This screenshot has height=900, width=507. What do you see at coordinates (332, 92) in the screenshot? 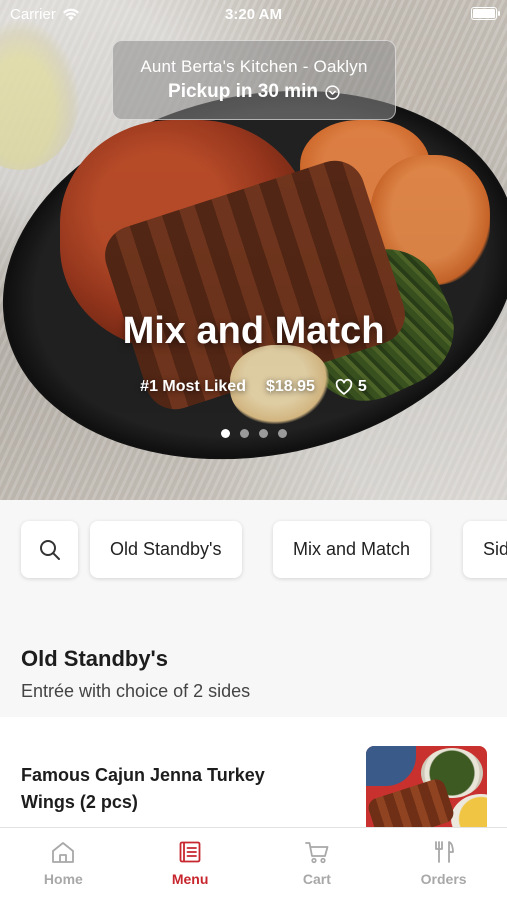
I see `chevron-down-circle-icon` at bounding box center [332, 92].